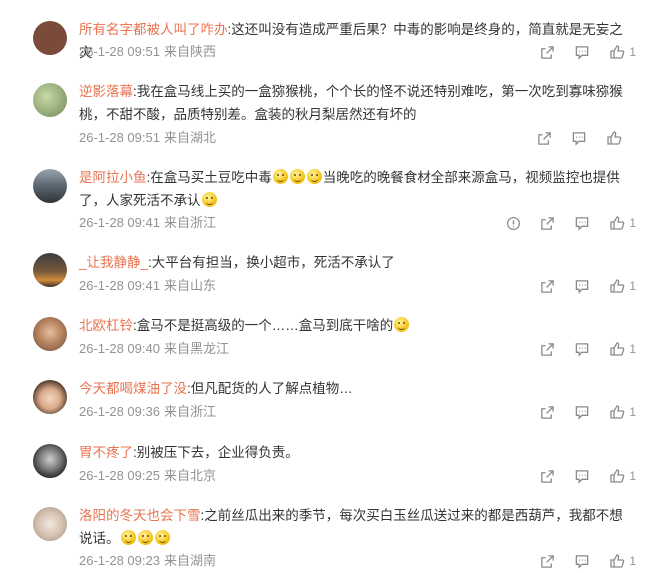 The image size is (650, 573). What do you see at coordinates (513, 223) in the screenshot?
I see `report-icon` at bounding box center [513, 223].